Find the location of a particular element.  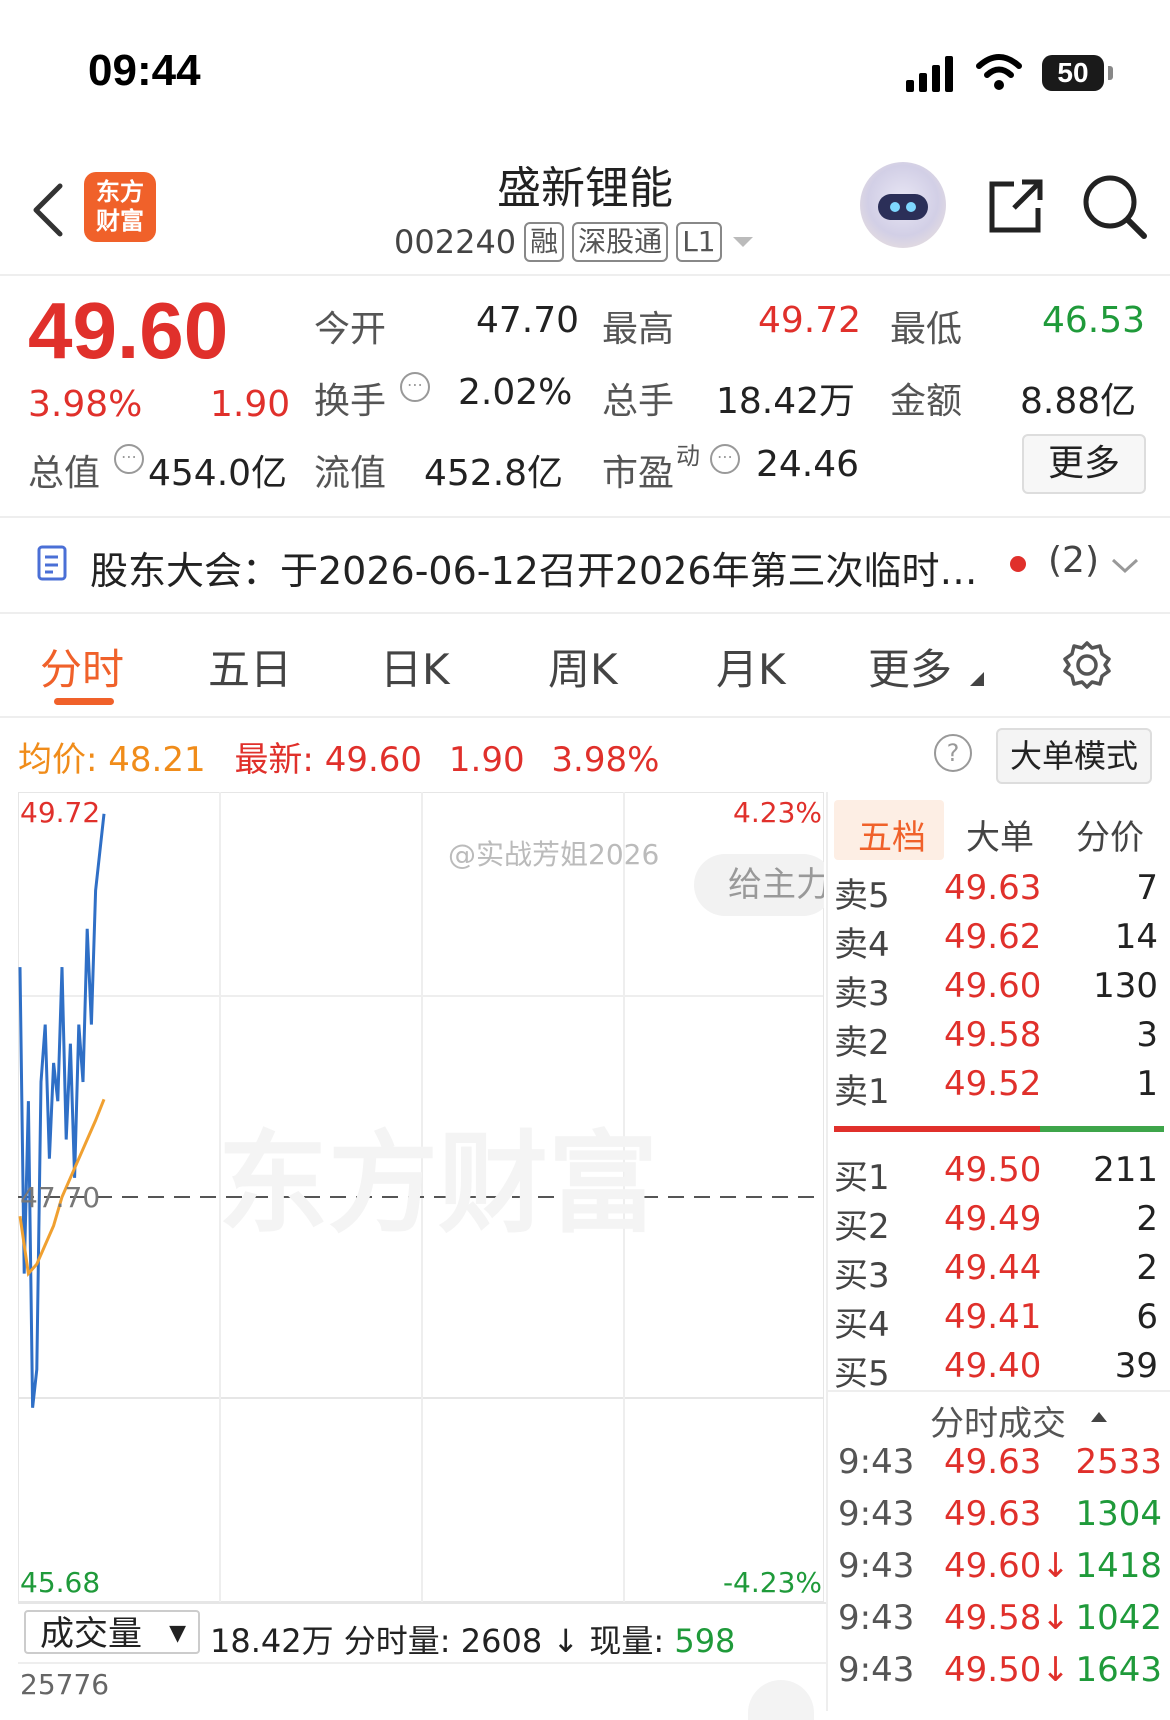

level-label: 卖3 is located at coordinates (862, 994).